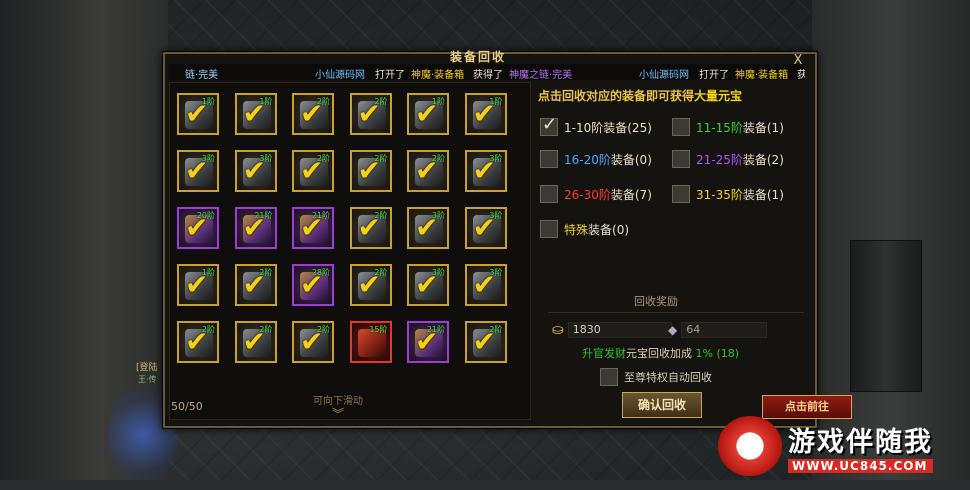 Image resolution: width=970 pixels, height=490 pixels. I want to click on filter-row: 16-20阶 装备(0), so click(596, 159).